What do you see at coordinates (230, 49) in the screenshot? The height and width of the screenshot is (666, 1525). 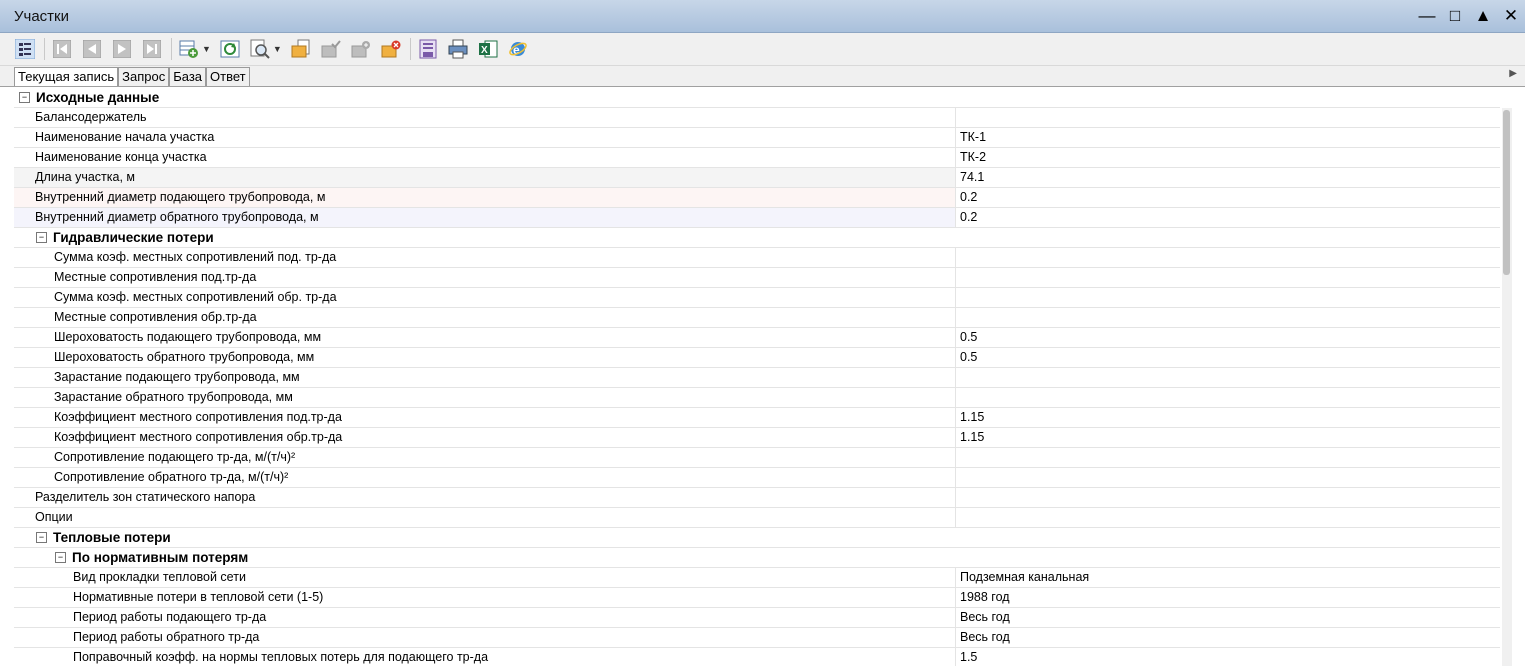 I see `refresh-icon` at bounding box center [230, 49].